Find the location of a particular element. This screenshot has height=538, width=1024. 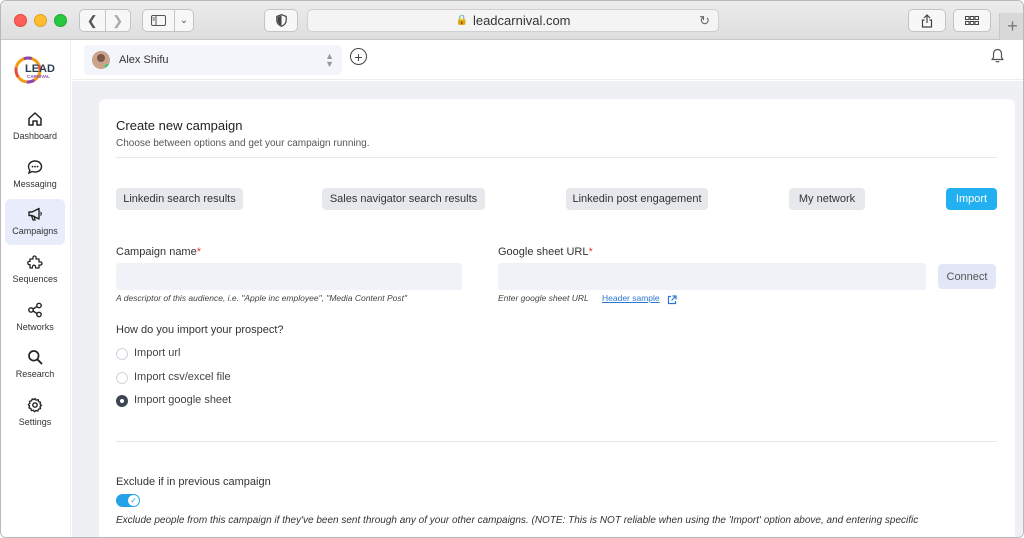

sidebar-item-research: Research is located at coordinates (35, 365).